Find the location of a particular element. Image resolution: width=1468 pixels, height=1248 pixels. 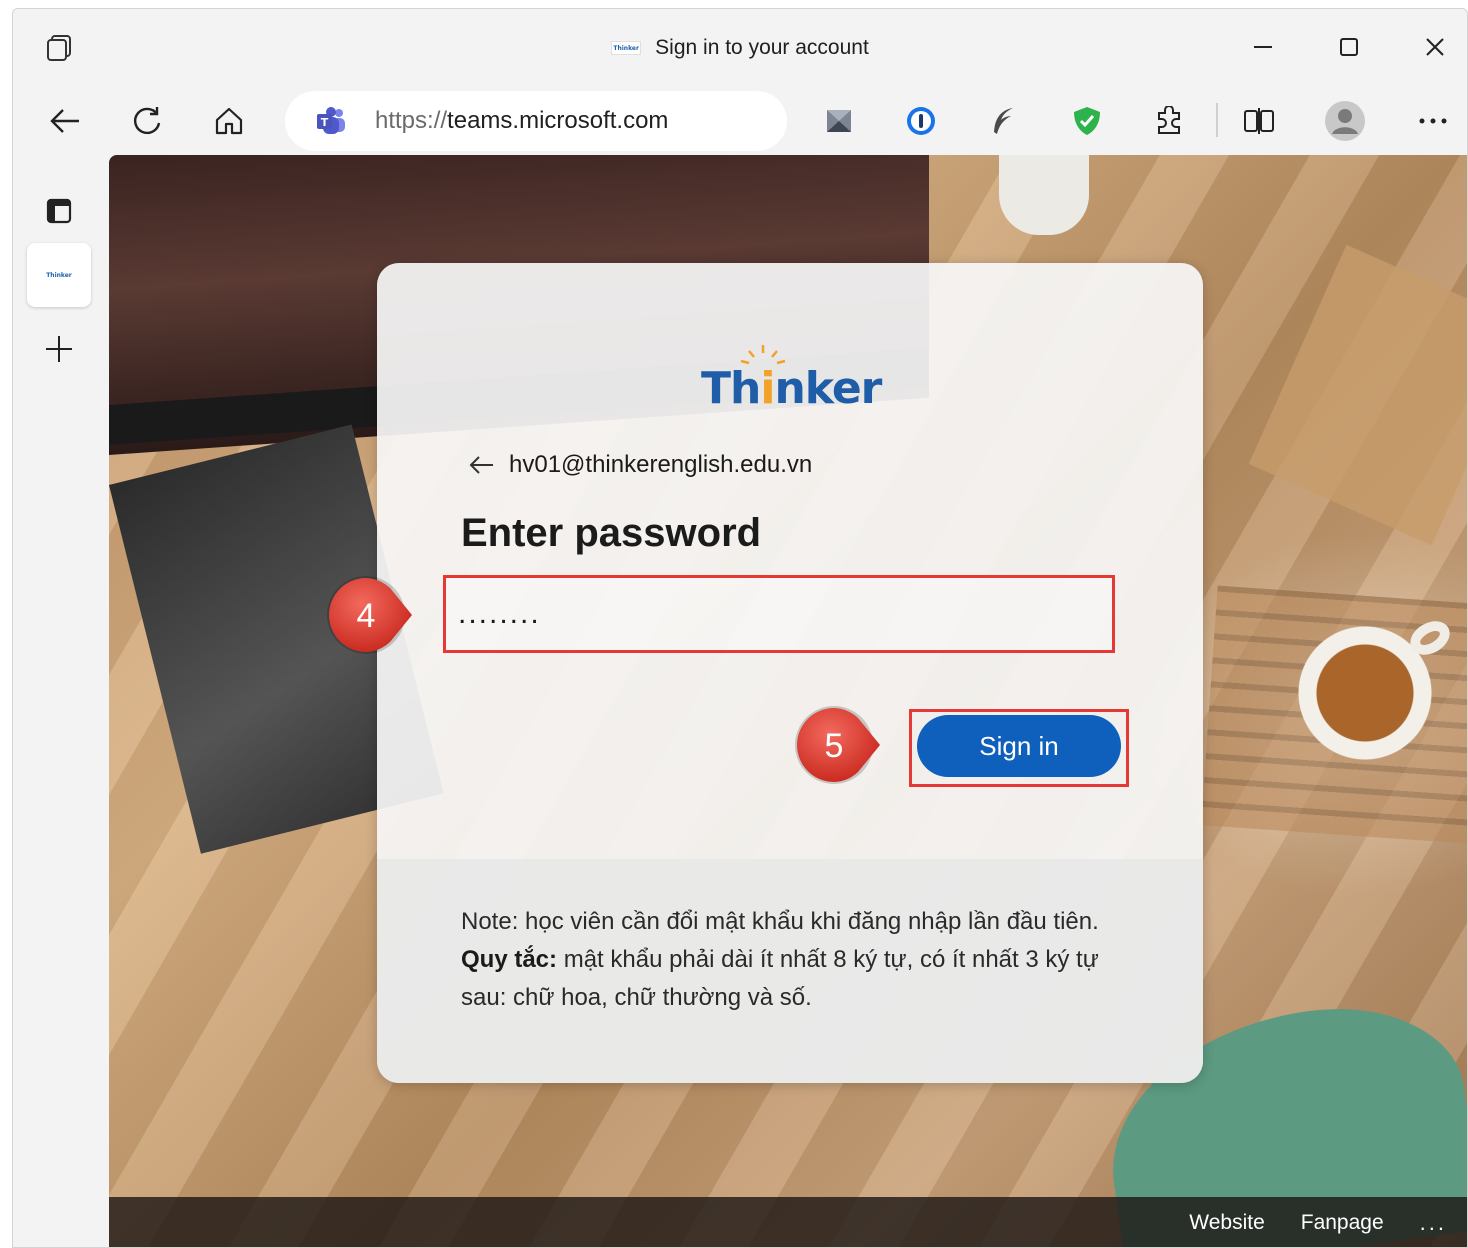

footer-website-link: Website is located at coordinates (1226, 1223).